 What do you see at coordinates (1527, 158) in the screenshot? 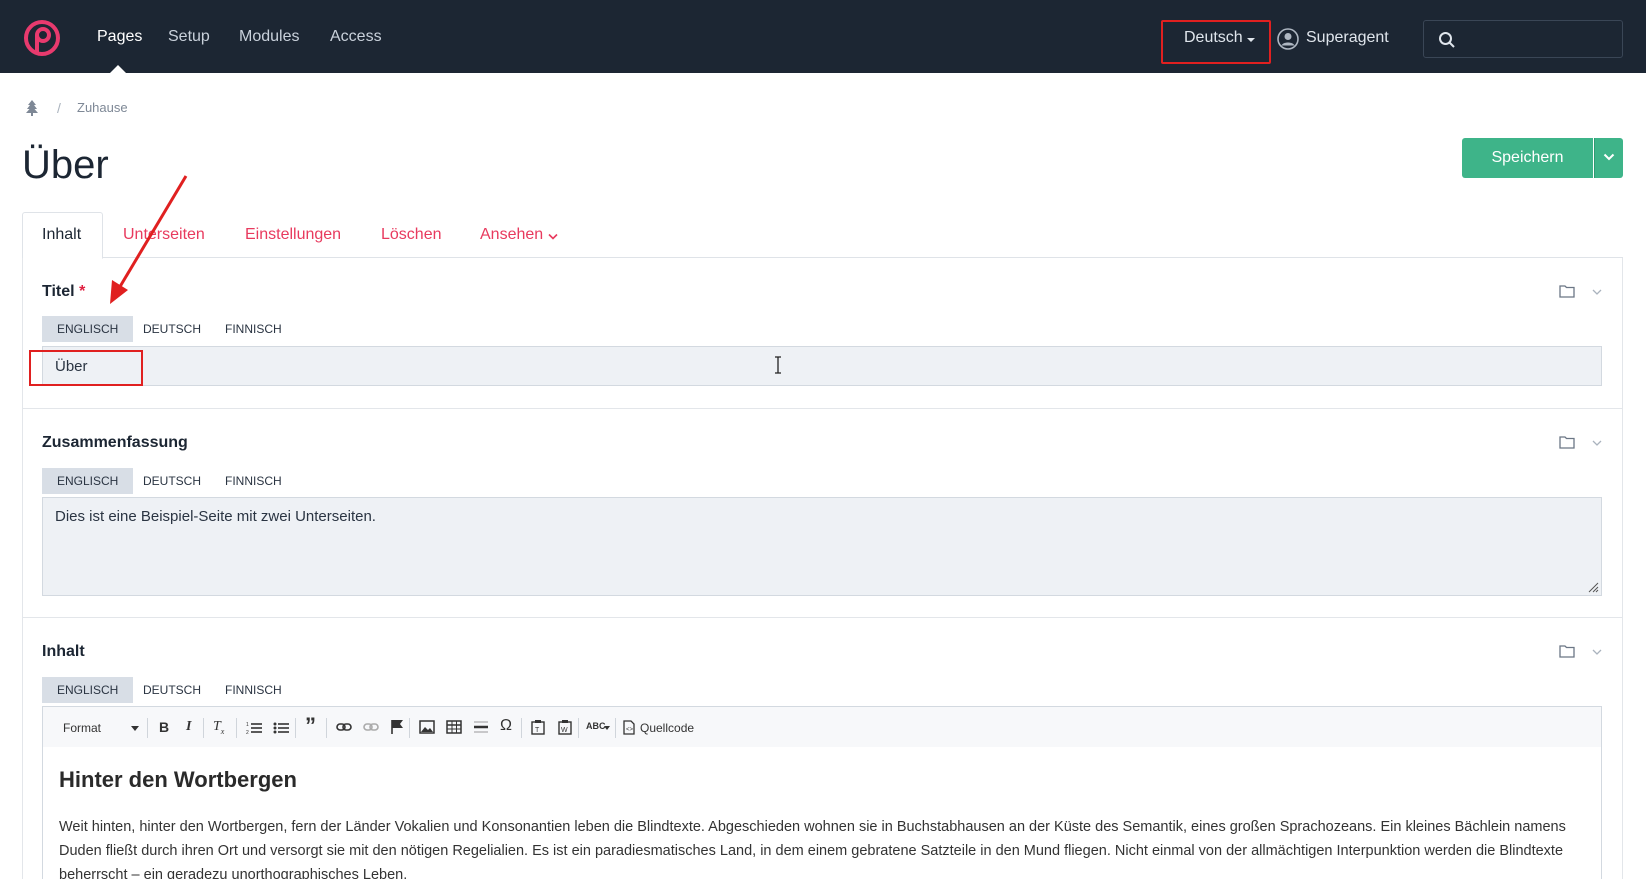
I see `save-button: Speichern` at bounding box center [1527, 158].